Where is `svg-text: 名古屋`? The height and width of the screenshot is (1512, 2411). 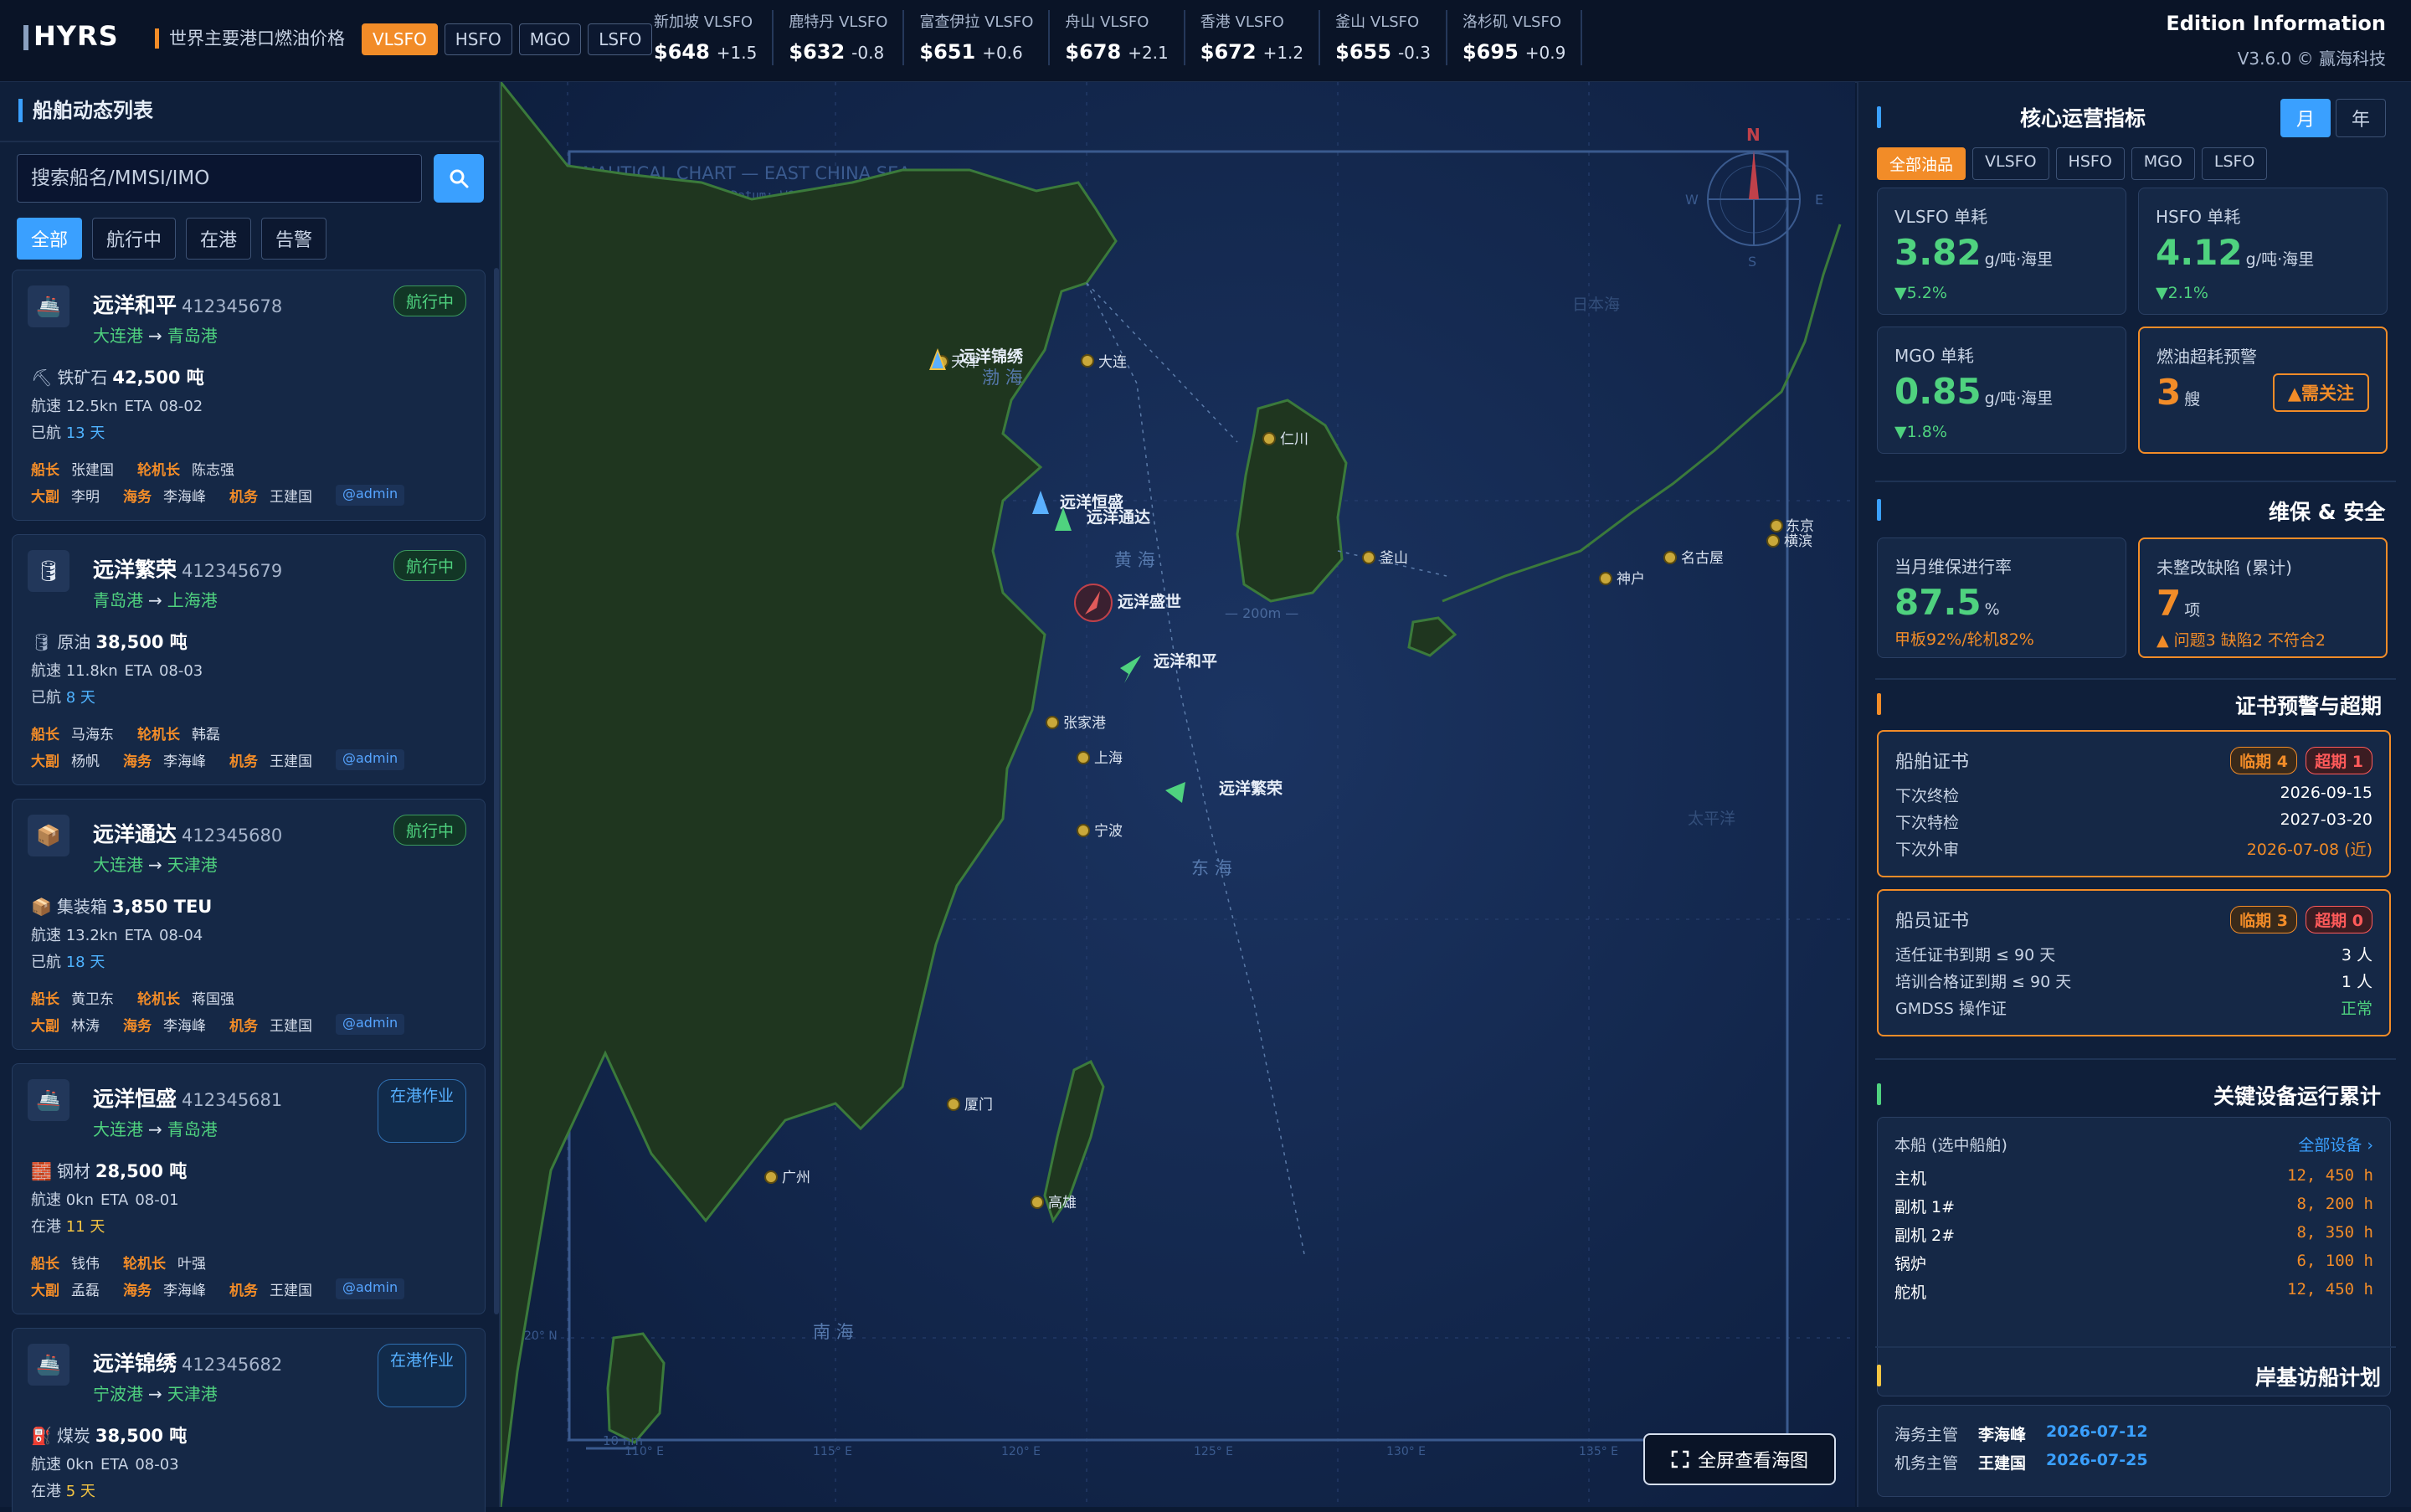 svg-text: 名古屋 is located at coordinates (1702, 558).